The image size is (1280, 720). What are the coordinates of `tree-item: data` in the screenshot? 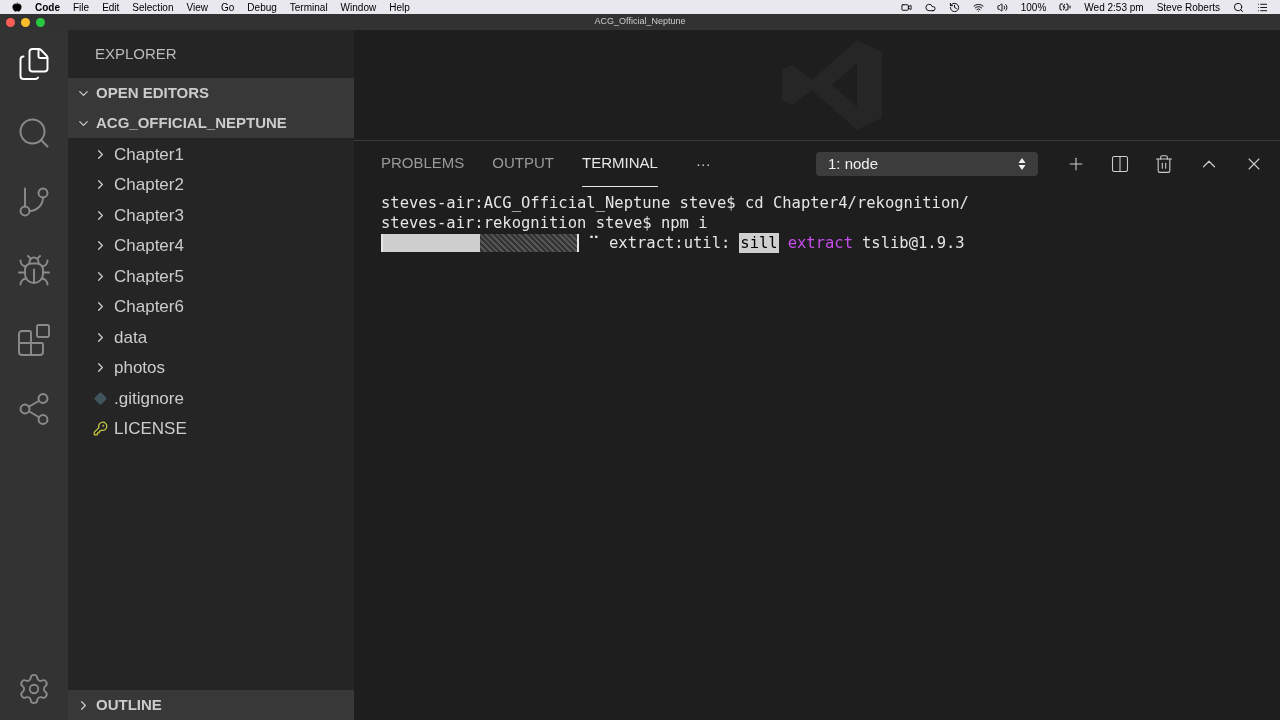 It's located at (211, 337).